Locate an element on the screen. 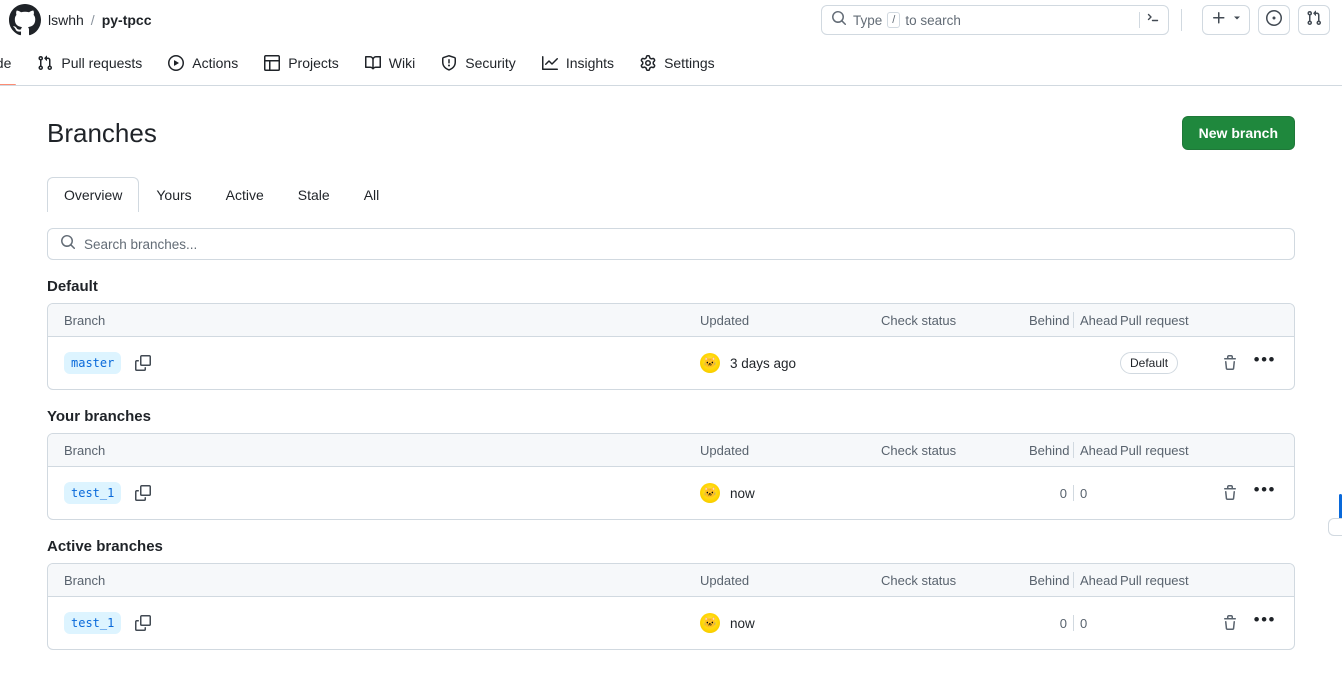 The height and width of the screenshot is (694, 1342). default-badge: Default is located at coordinates (1149, 363).